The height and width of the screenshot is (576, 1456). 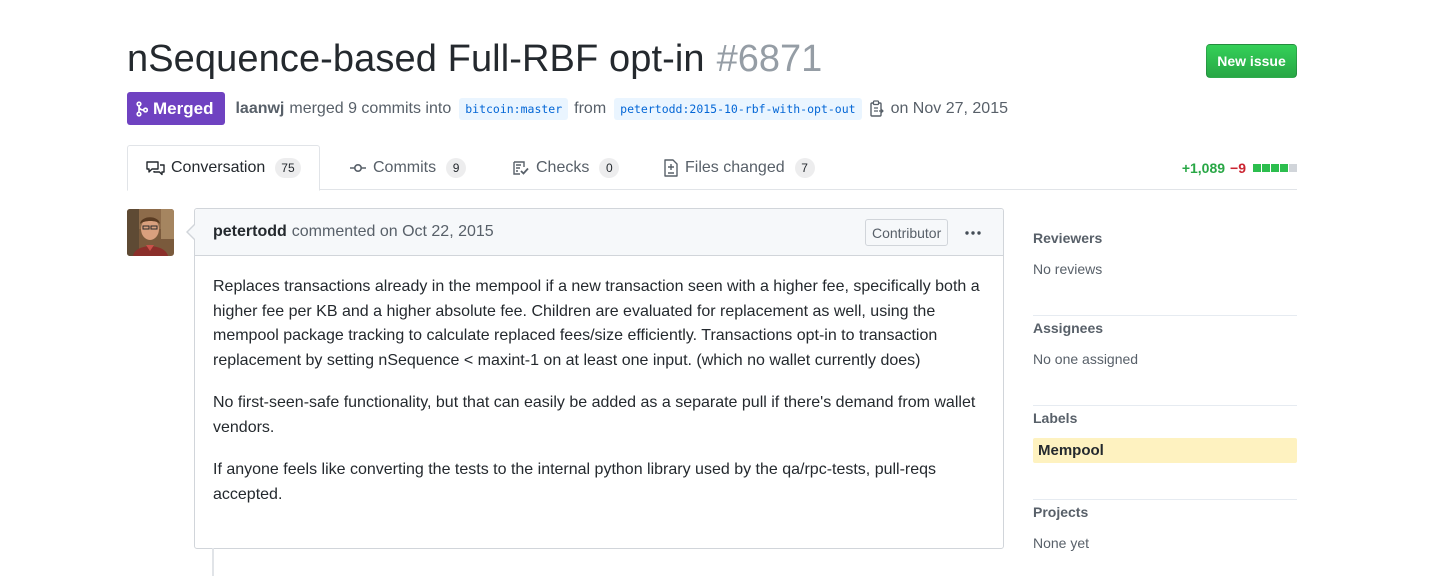 What do you see at coordinates (769, 59) in the screenshot?
I see `pr-number: #6871` at bounding box center [769, 59].